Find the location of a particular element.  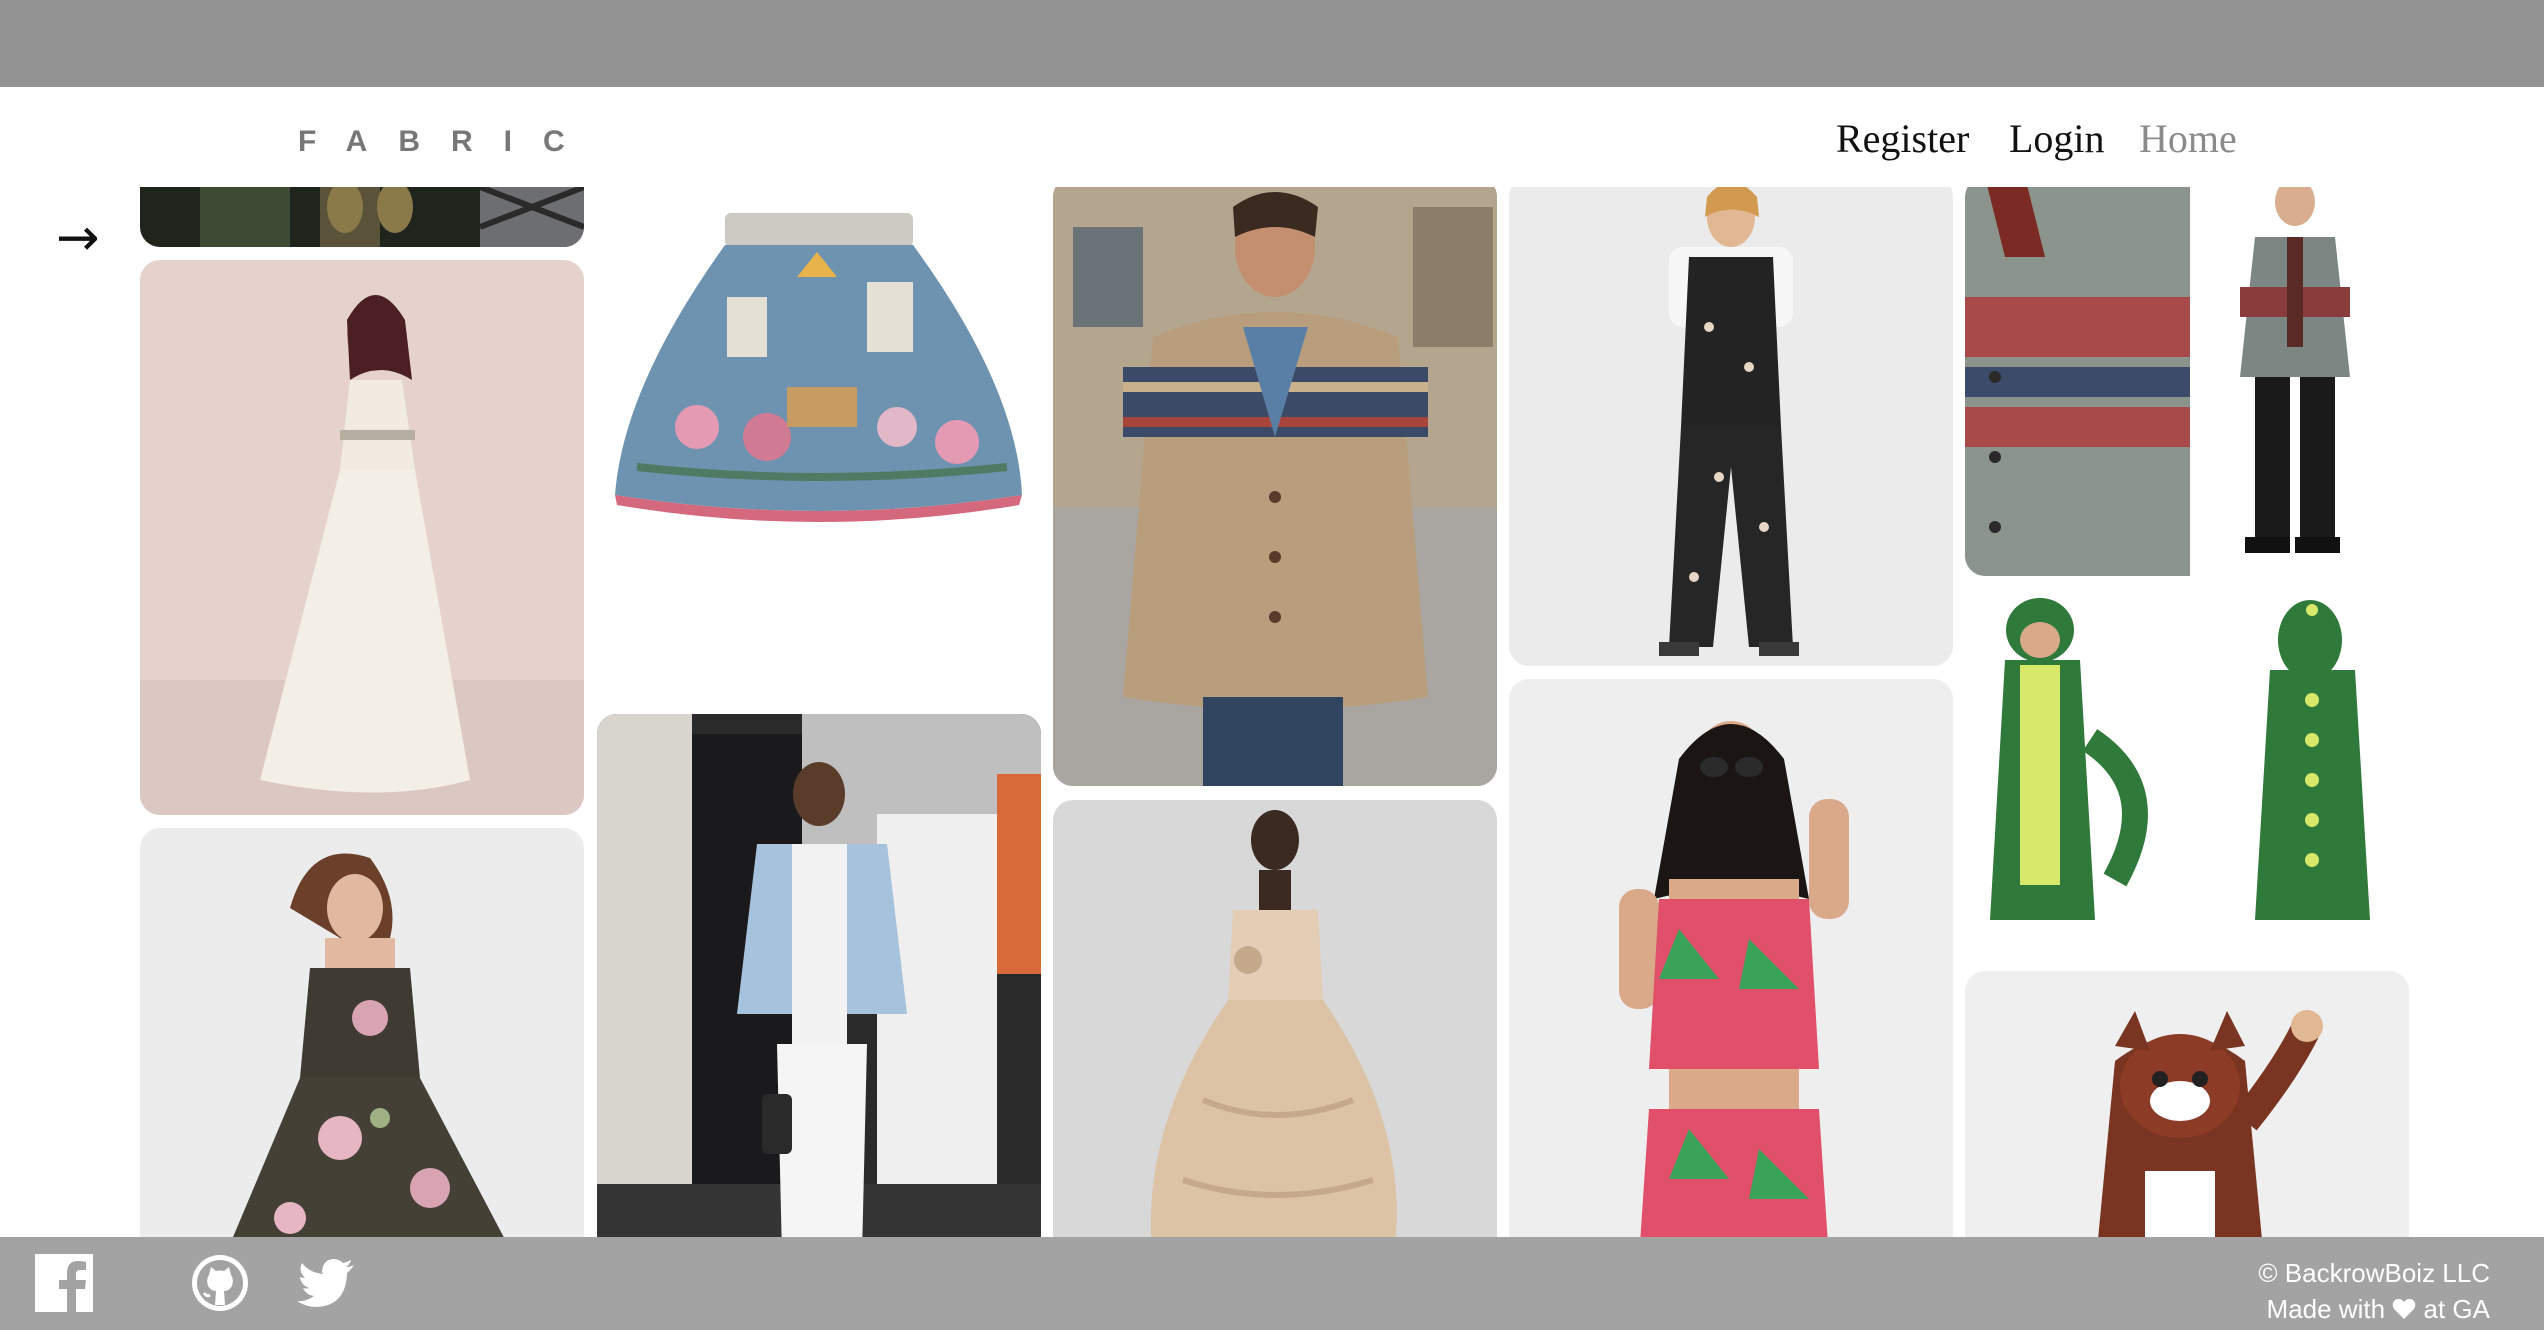

red-panda-onesie-image is located at coordinates (2187, 1104).